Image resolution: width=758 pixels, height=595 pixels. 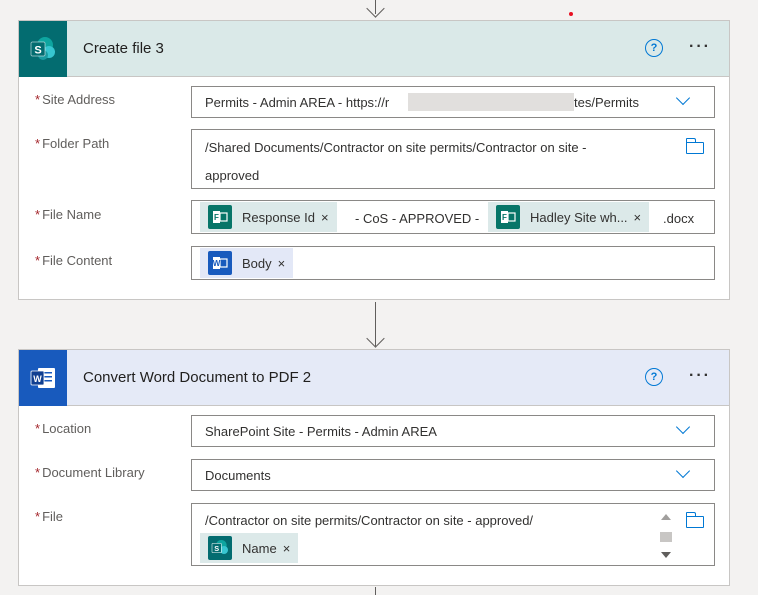 I want to click on token-label: Body, so click(x=257, y=263).